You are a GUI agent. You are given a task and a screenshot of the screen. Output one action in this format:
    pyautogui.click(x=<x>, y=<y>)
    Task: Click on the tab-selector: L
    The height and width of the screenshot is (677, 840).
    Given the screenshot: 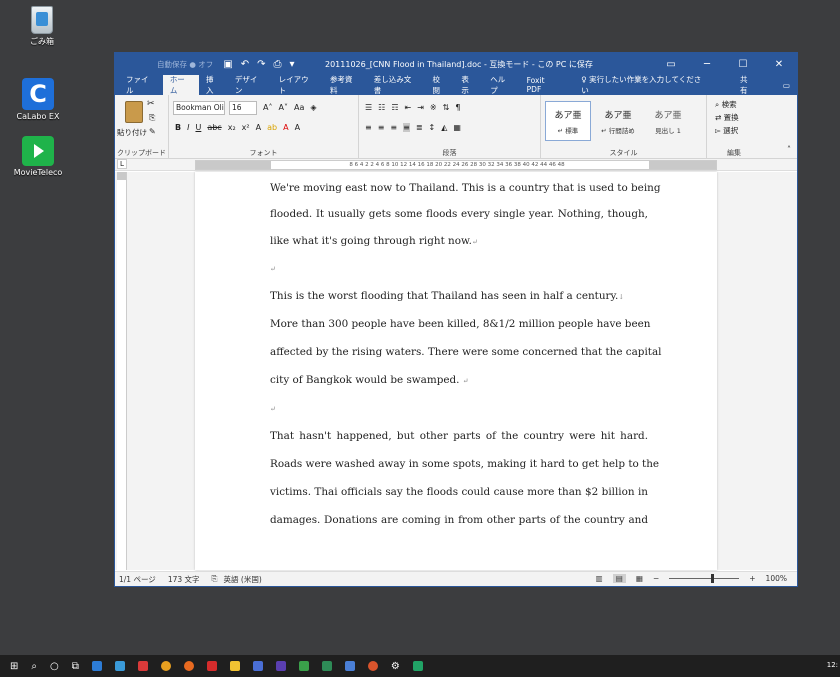 What is the action you would take?
    pyautogui.click(x=122, y=164)
    